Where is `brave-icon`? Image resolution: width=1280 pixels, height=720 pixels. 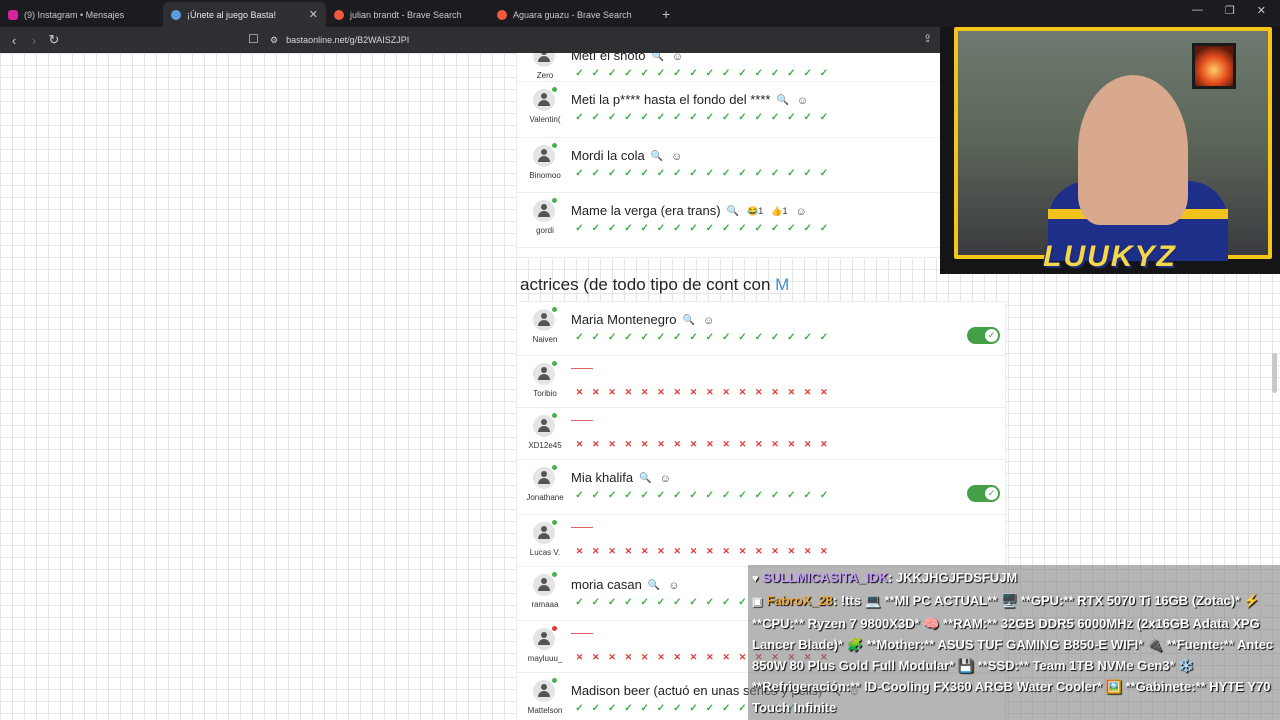 brave-icon is located at coordinates (339, 14).